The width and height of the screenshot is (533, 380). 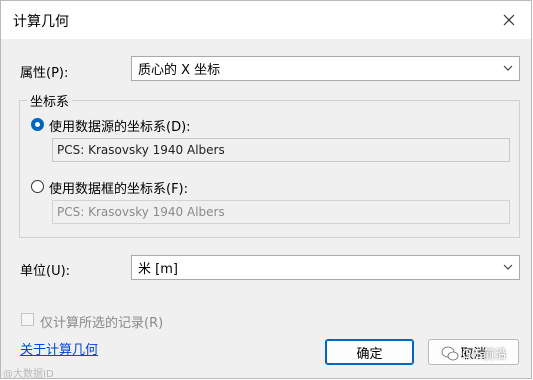 I want to click on source-coordinate-label: 使用数据源的坐标系(D):, so click(x=120, y=125).